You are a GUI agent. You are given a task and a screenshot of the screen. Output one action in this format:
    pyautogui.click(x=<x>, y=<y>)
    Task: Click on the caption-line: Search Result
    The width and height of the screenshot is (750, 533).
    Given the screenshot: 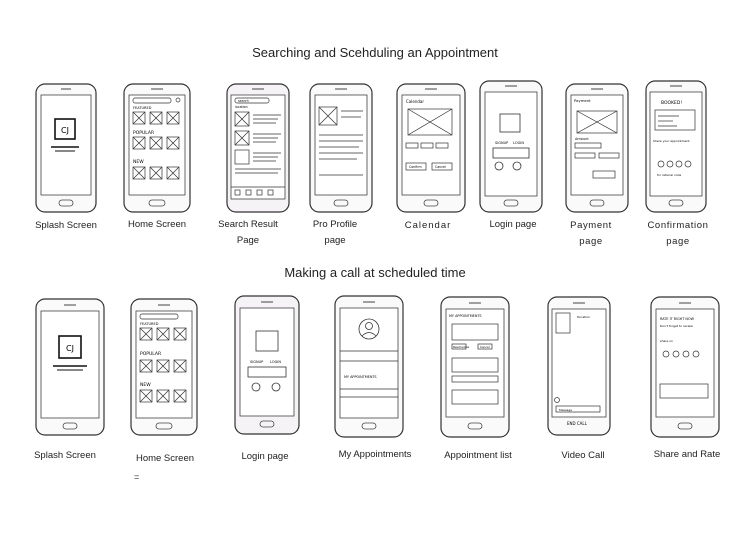 What is the action you would take?
    pyautogui.click(x=248, y=224)
    